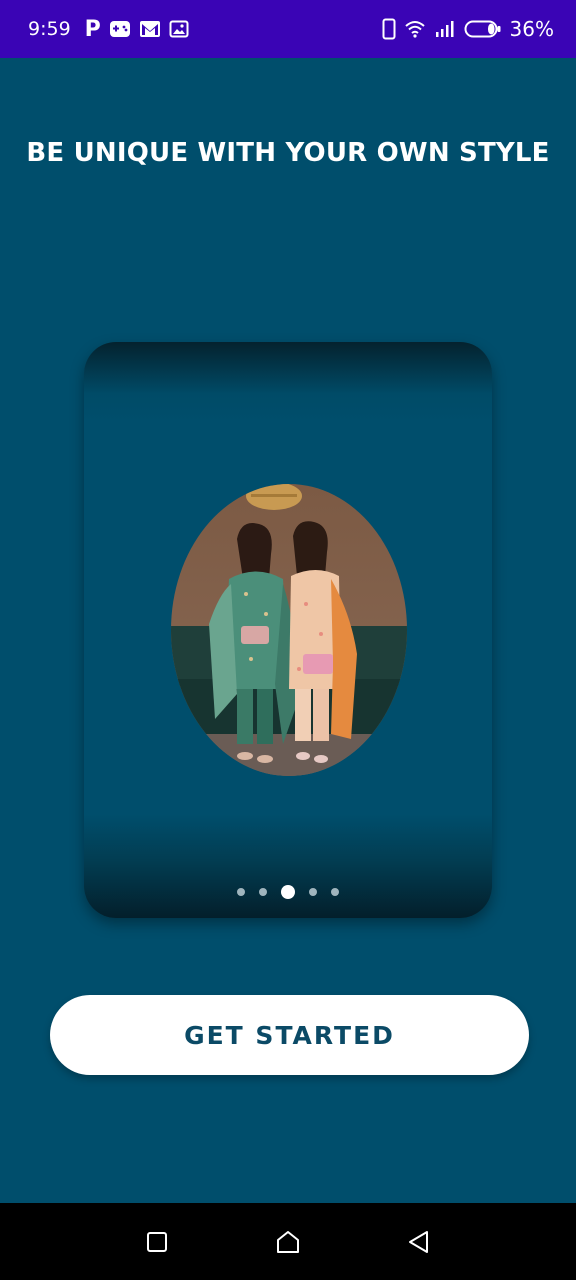  What do you see at coordinates (49, 29) in the screenshot?
I see `status-time: 9:59` at bounding box center [49, 29].